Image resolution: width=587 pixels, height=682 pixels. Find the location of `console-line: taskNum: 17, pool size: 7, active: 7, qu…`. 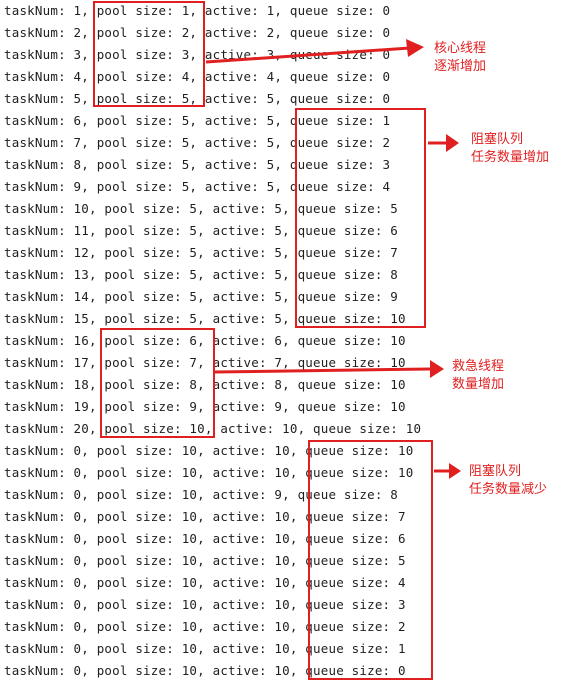

console-line: taskNum: 17, pool size: 7, active: 7, qu… is located at coordinates (205, 362).